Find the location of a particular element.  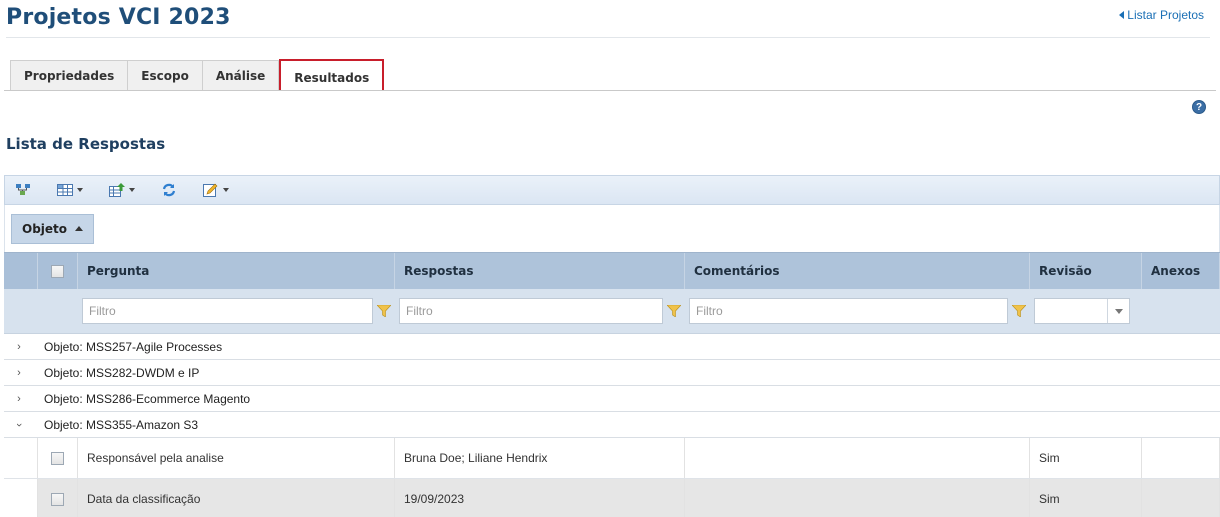

header-respostas: Respostas is located at coordinates (540, 271).